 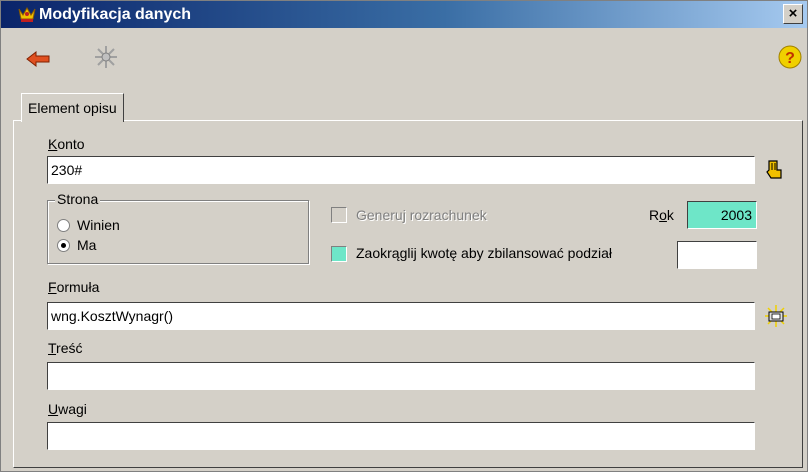 What do you see at coordinates (53, 409) in the screenshot?
I see `uwagi-label-accesskey: U` at bounding box center [53, 409].